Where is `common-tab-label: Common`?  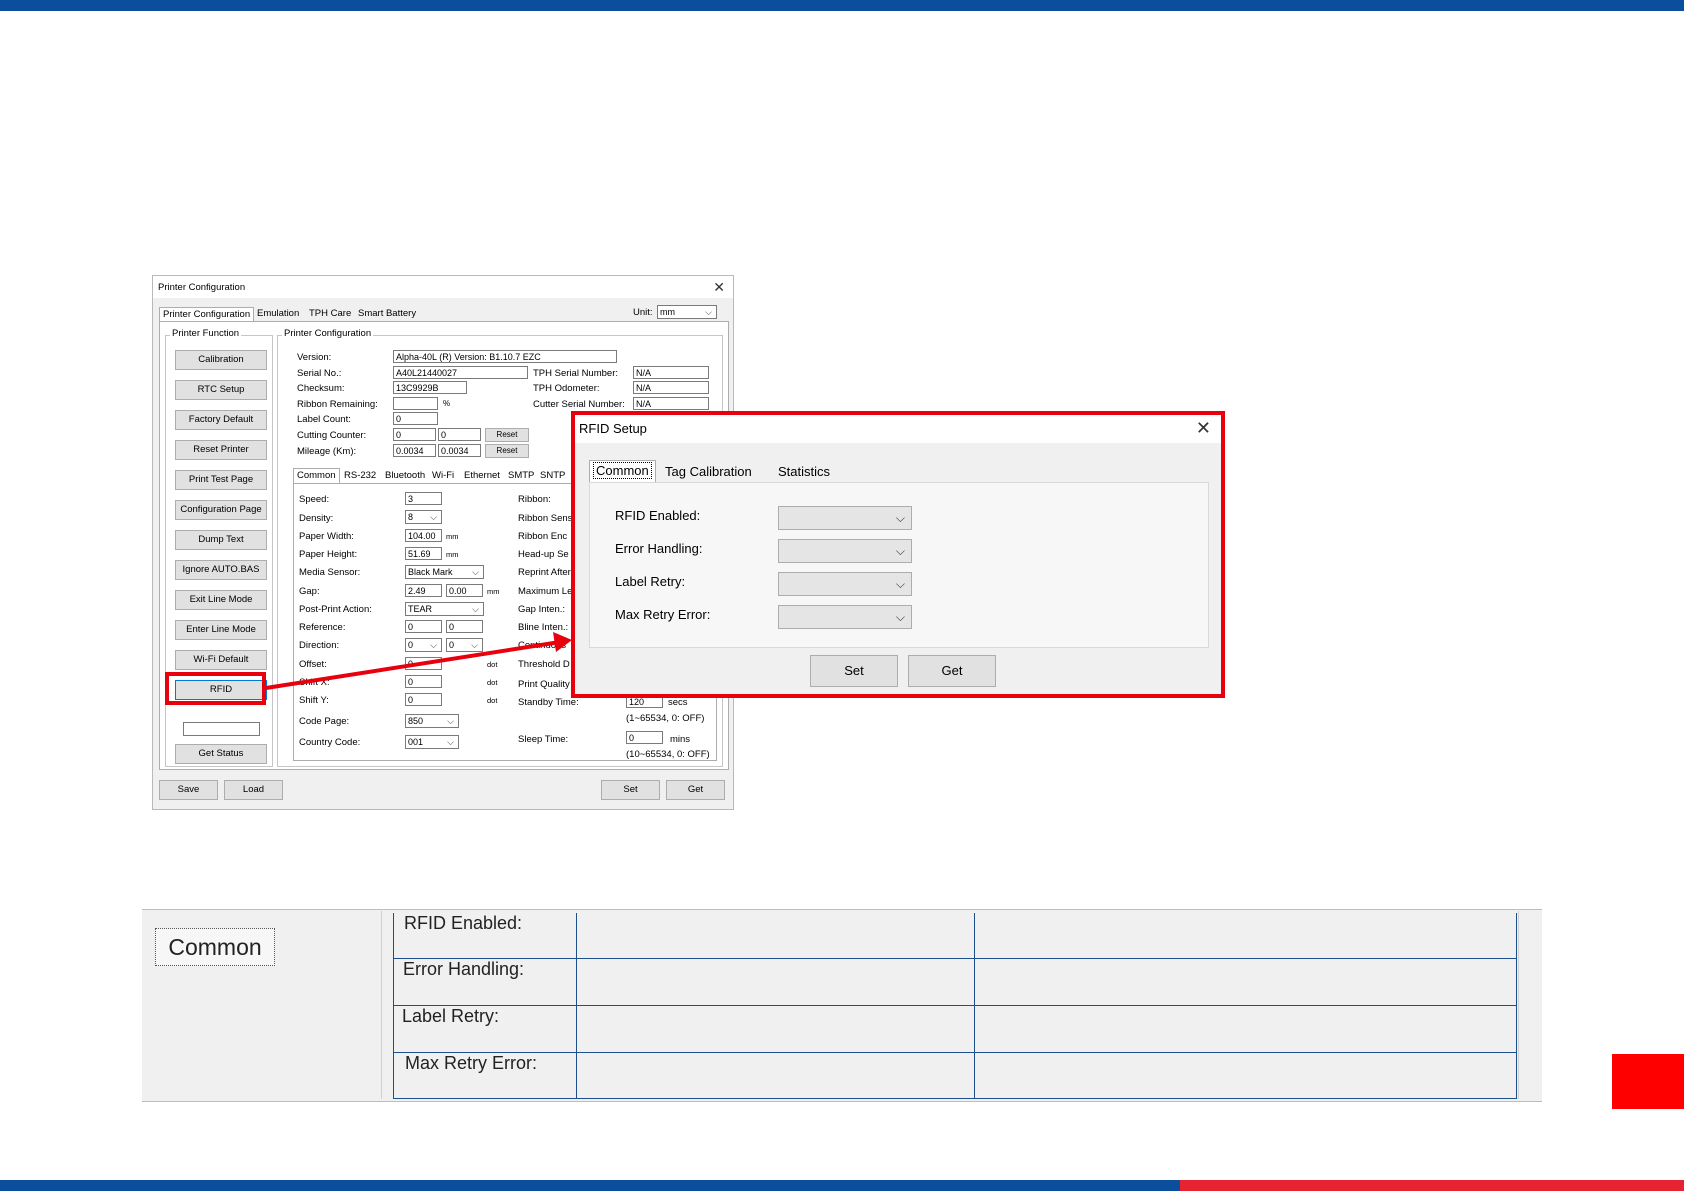
common-tab-label: Common is located at coordinates (215, 947).